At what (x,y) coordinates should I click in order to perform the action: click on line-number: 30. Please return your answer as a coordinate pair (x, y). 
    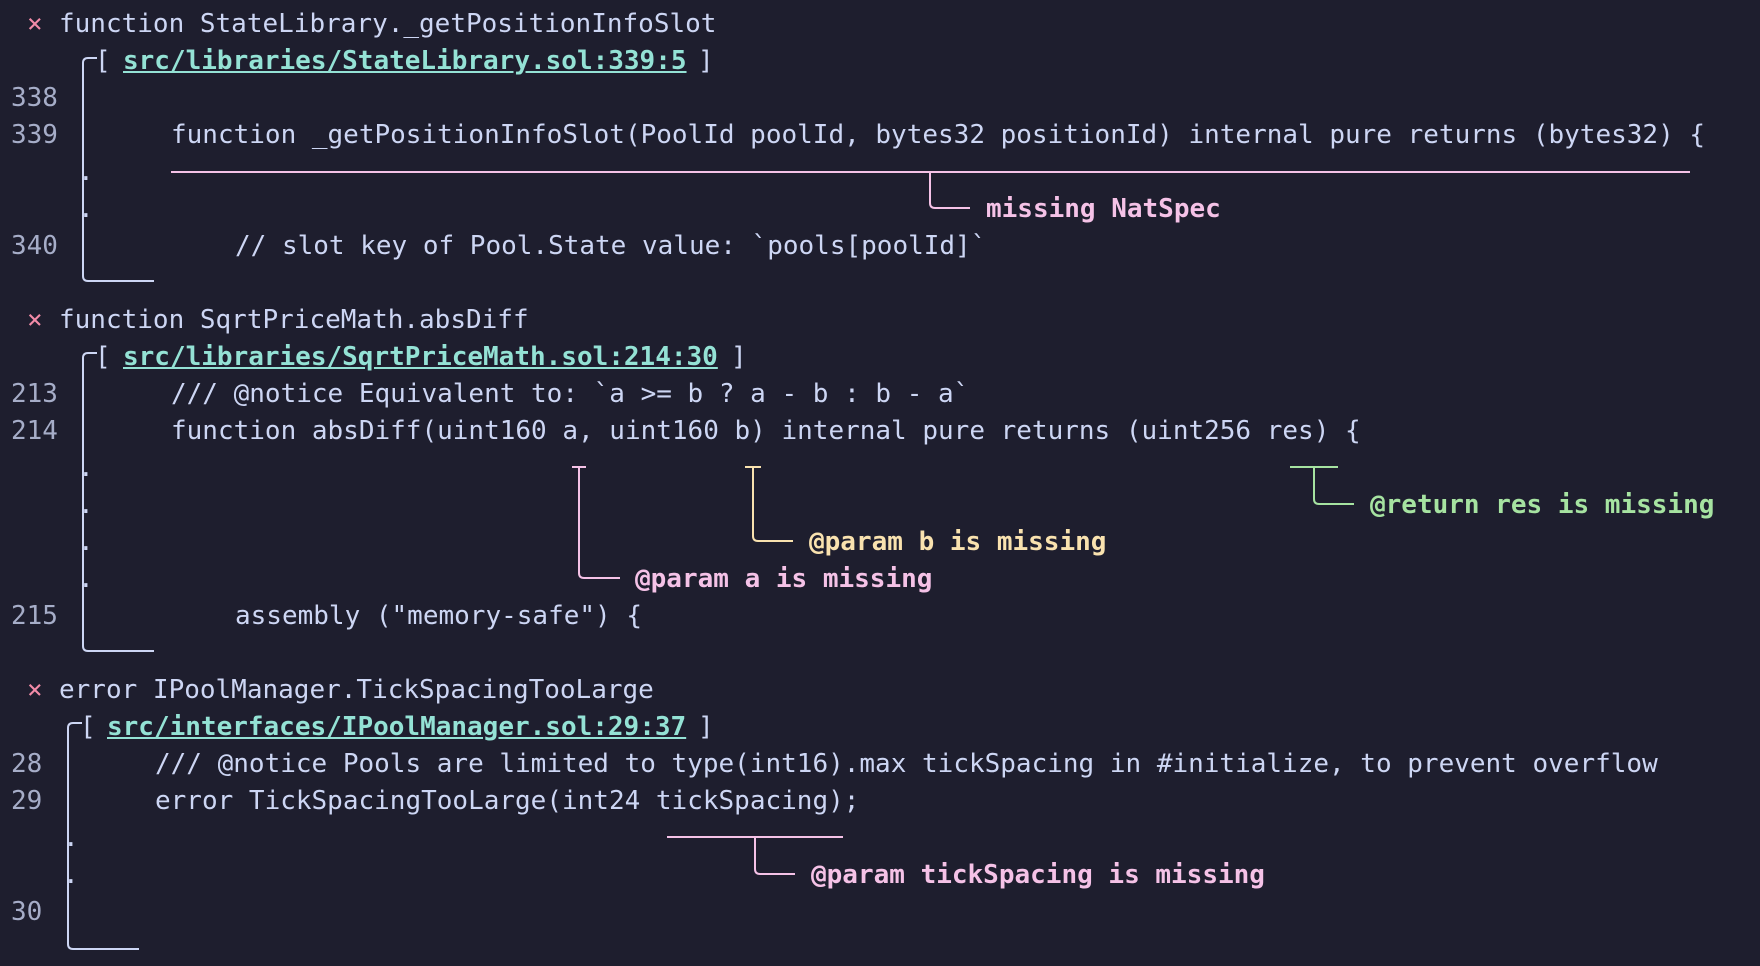
    Looking at the image, I should click on (27, 912).